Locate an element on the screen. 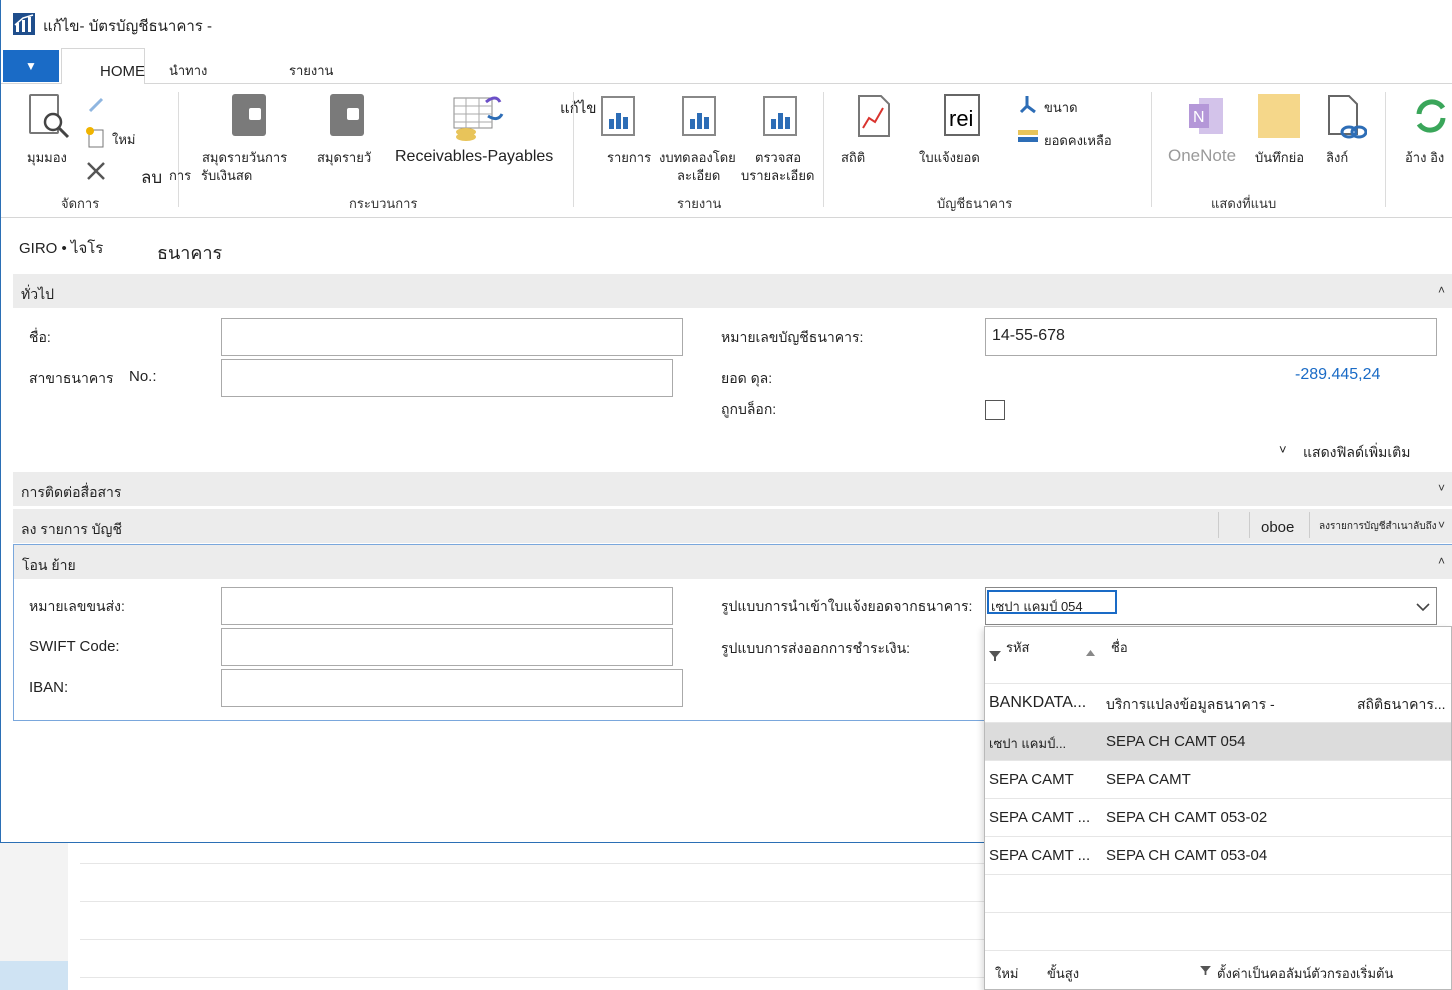 The width and height of the screenshot is (1452, 990). ribbon-tab-bar: ▼ HOME นำทาง รายงาน is located at coordinates (726, 65).